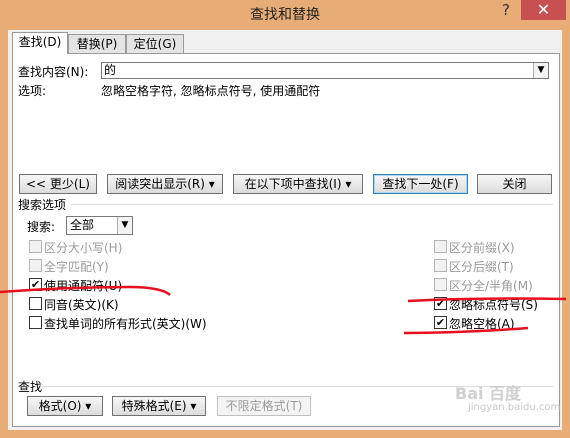  I want to click on no-formatting-button: 不限定格式(T), so click(264, 406).